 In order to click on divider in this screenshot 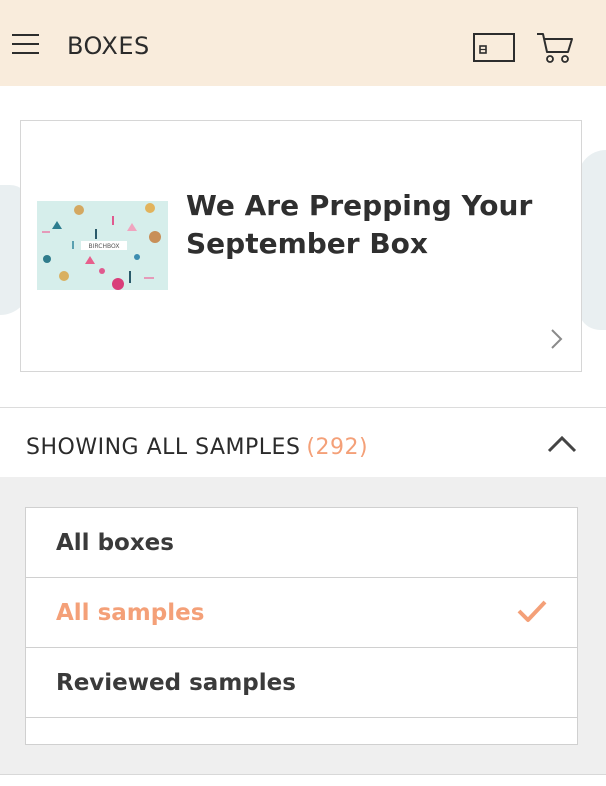, I will do `click(303, 774)`.